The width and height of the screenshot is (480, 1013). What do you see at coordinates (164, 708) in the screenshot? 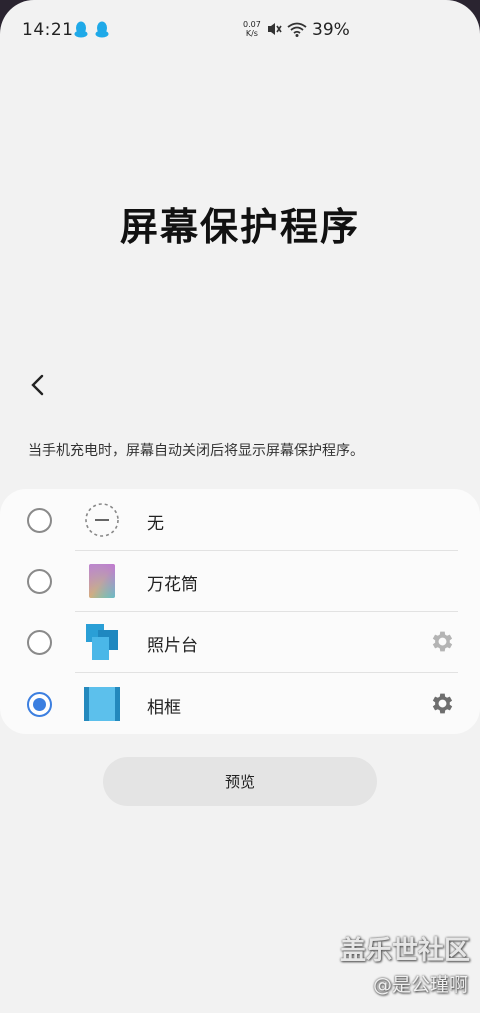
I see `option-label: 相框` at bounding box center [164, 708].